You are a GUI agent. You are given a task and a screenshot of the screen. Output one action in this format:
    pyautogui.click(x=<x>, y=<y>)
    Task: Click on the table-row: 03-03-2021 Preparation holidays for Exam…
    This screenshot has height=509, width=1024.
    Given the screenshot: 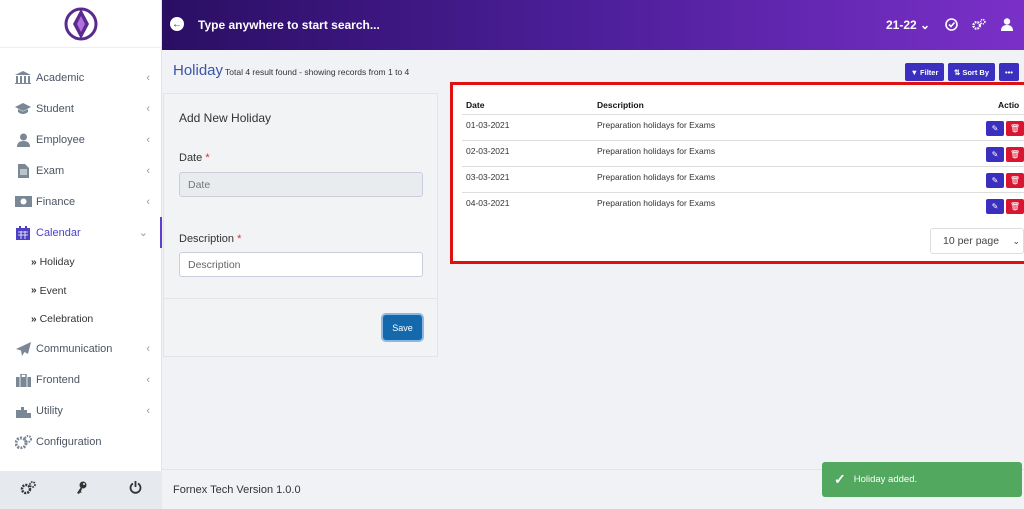 What is the action you would take?
    pyautogui.click(x=743, y=179)
    